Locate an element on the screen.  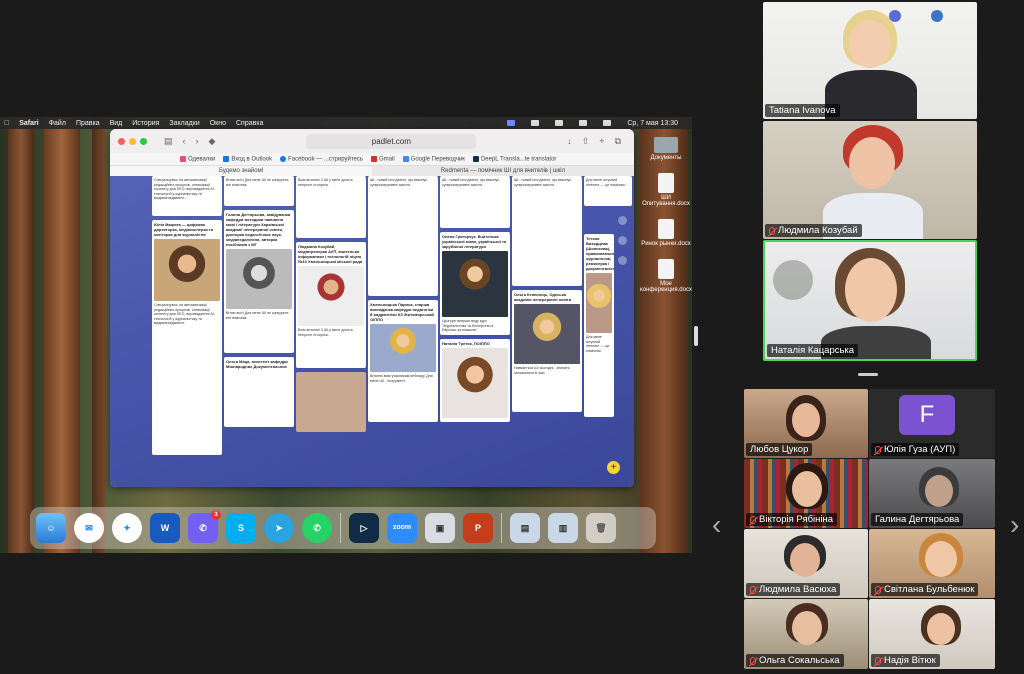
video-tile: Людмила Козубай is located at coordinates (870, 180).